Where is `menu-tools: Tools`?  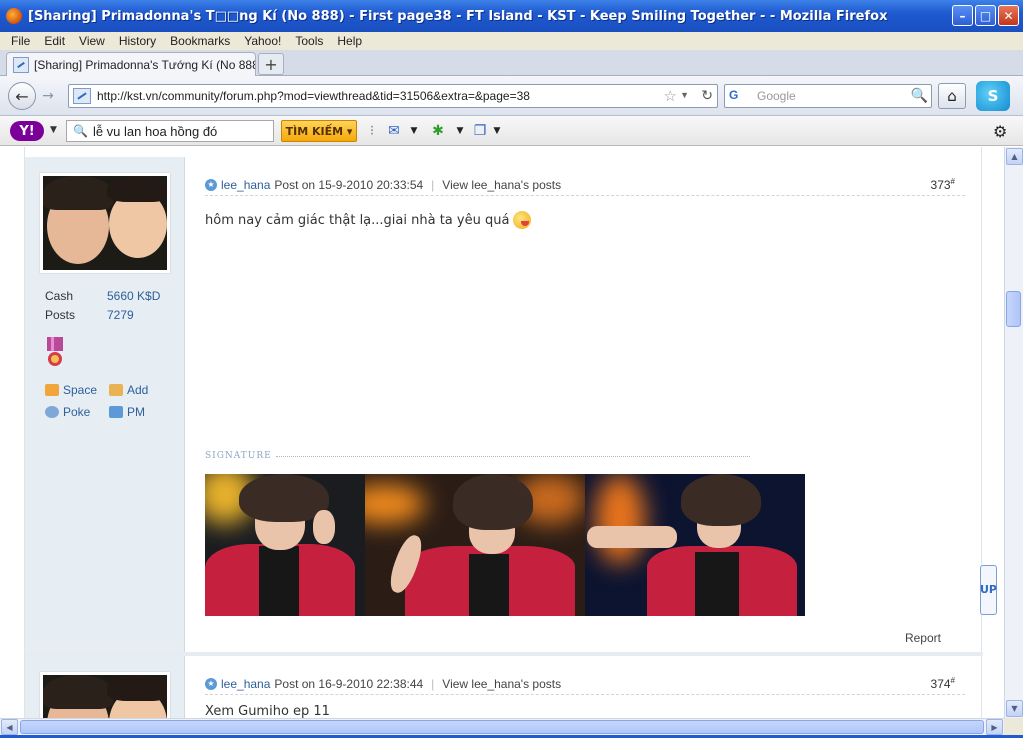 menu-tools: Tools is located at coordinates (309, 41).